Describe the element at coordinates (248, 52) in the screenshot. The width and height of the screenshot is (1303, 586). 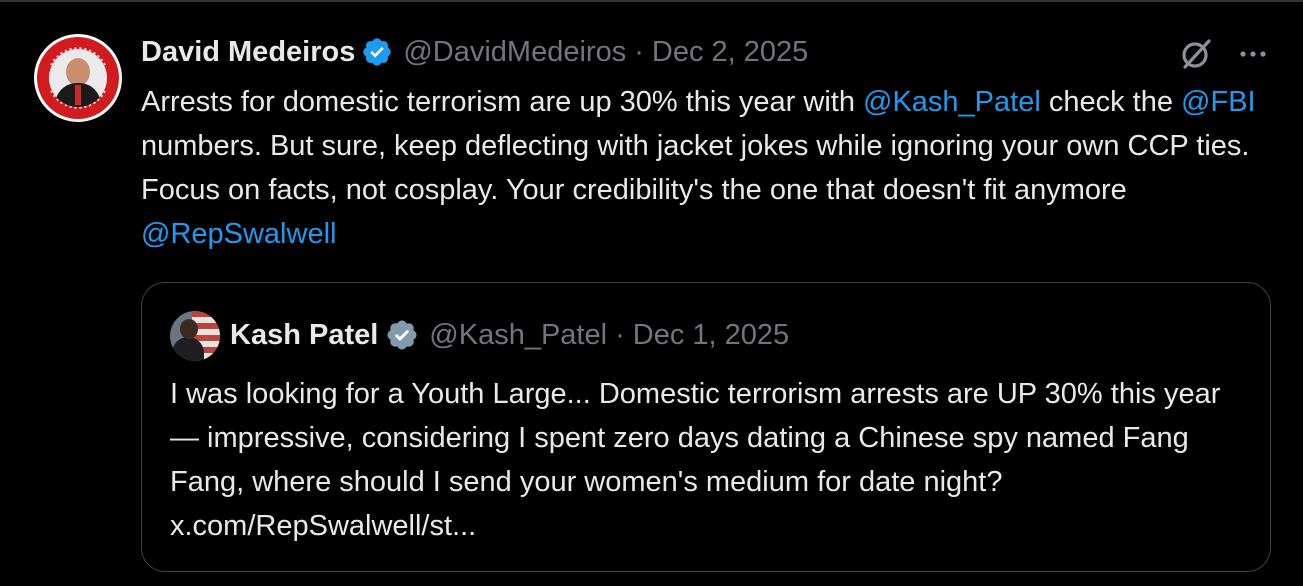
I see `author-name: David Medeiros` at that location.